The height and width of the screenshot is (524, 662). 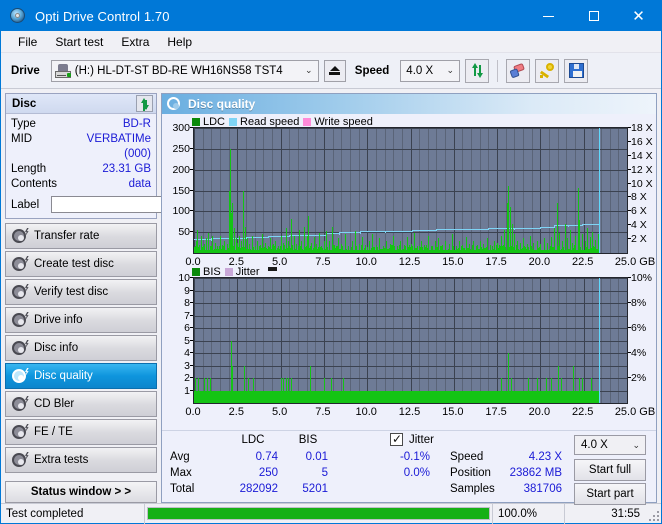 I want to click on y-tick-label-right: 10%, so click(x=642, y=278).